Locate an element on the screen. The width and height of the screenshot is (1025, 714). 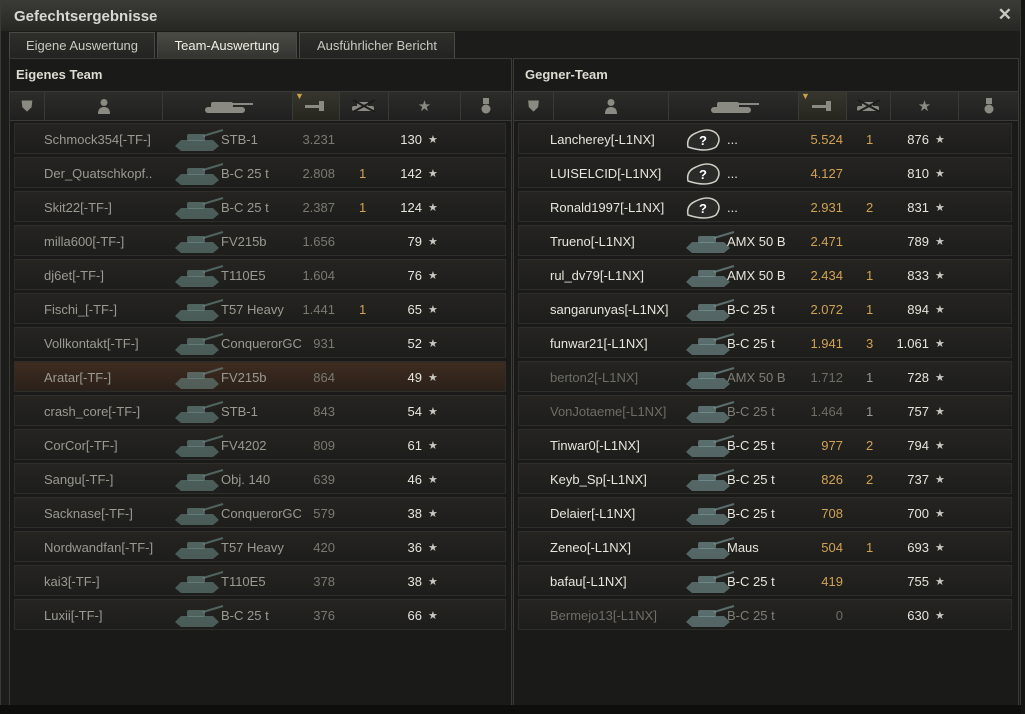
tank-name: FV4202 is located at coordinates (244, 445).